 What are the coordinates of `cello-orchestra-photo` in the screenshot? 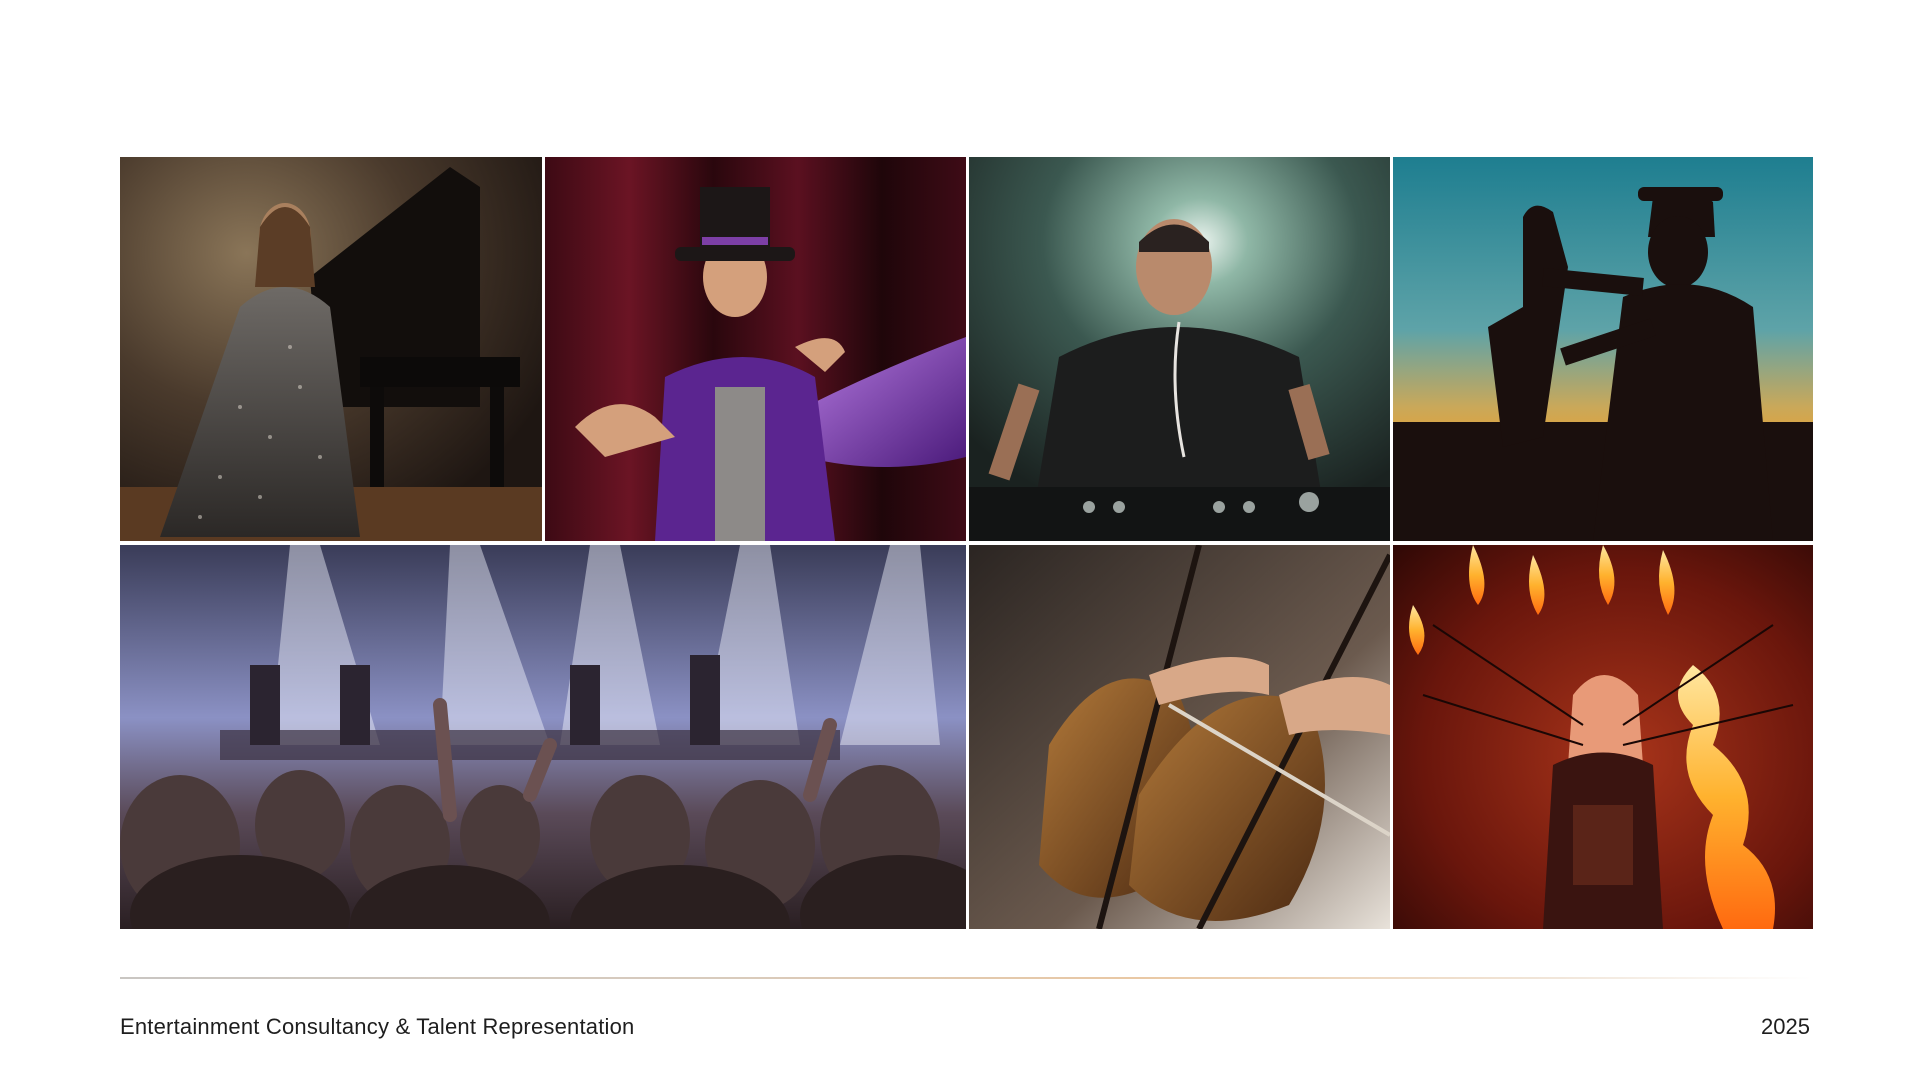 It's located at (1179, 737).